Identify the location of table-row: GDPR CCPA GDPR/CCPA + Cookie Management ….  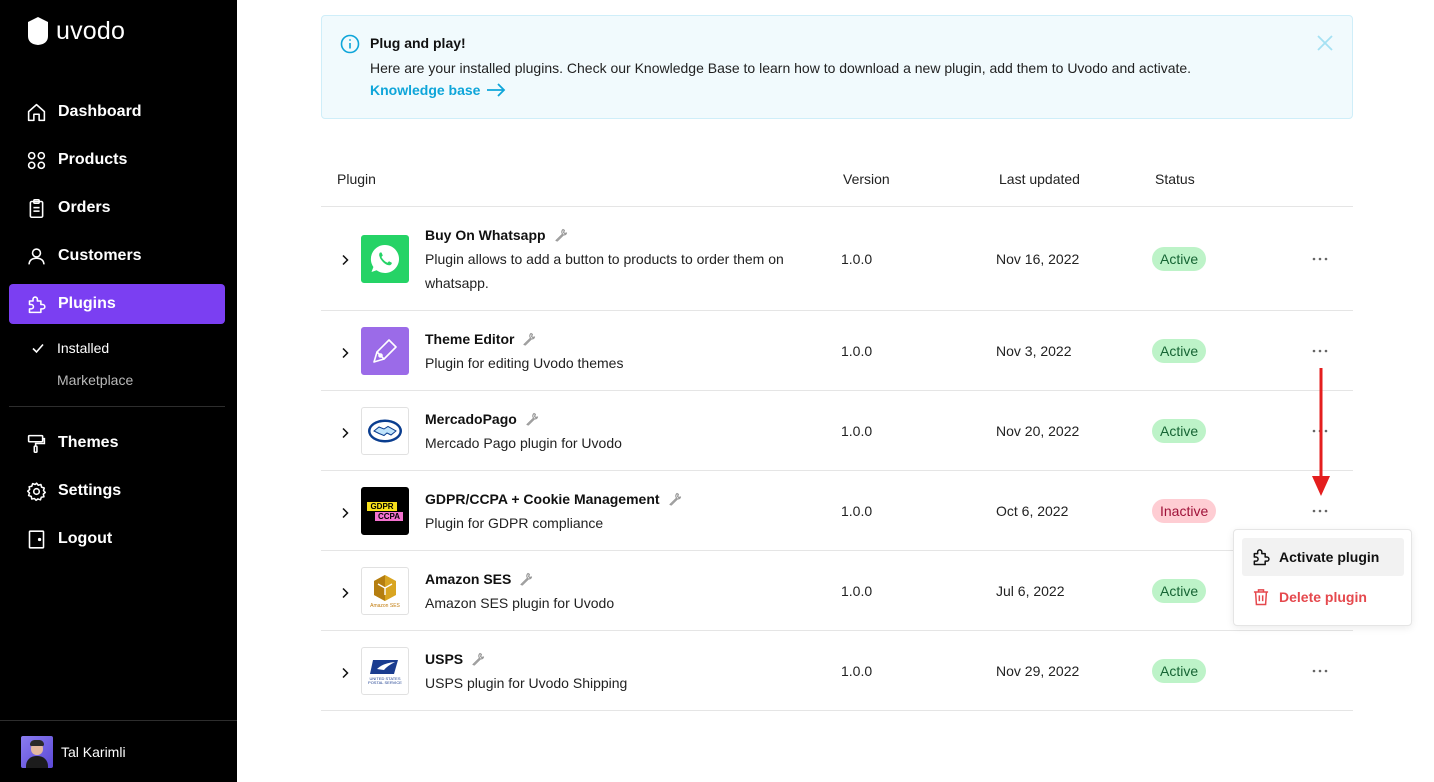
(837, 511).